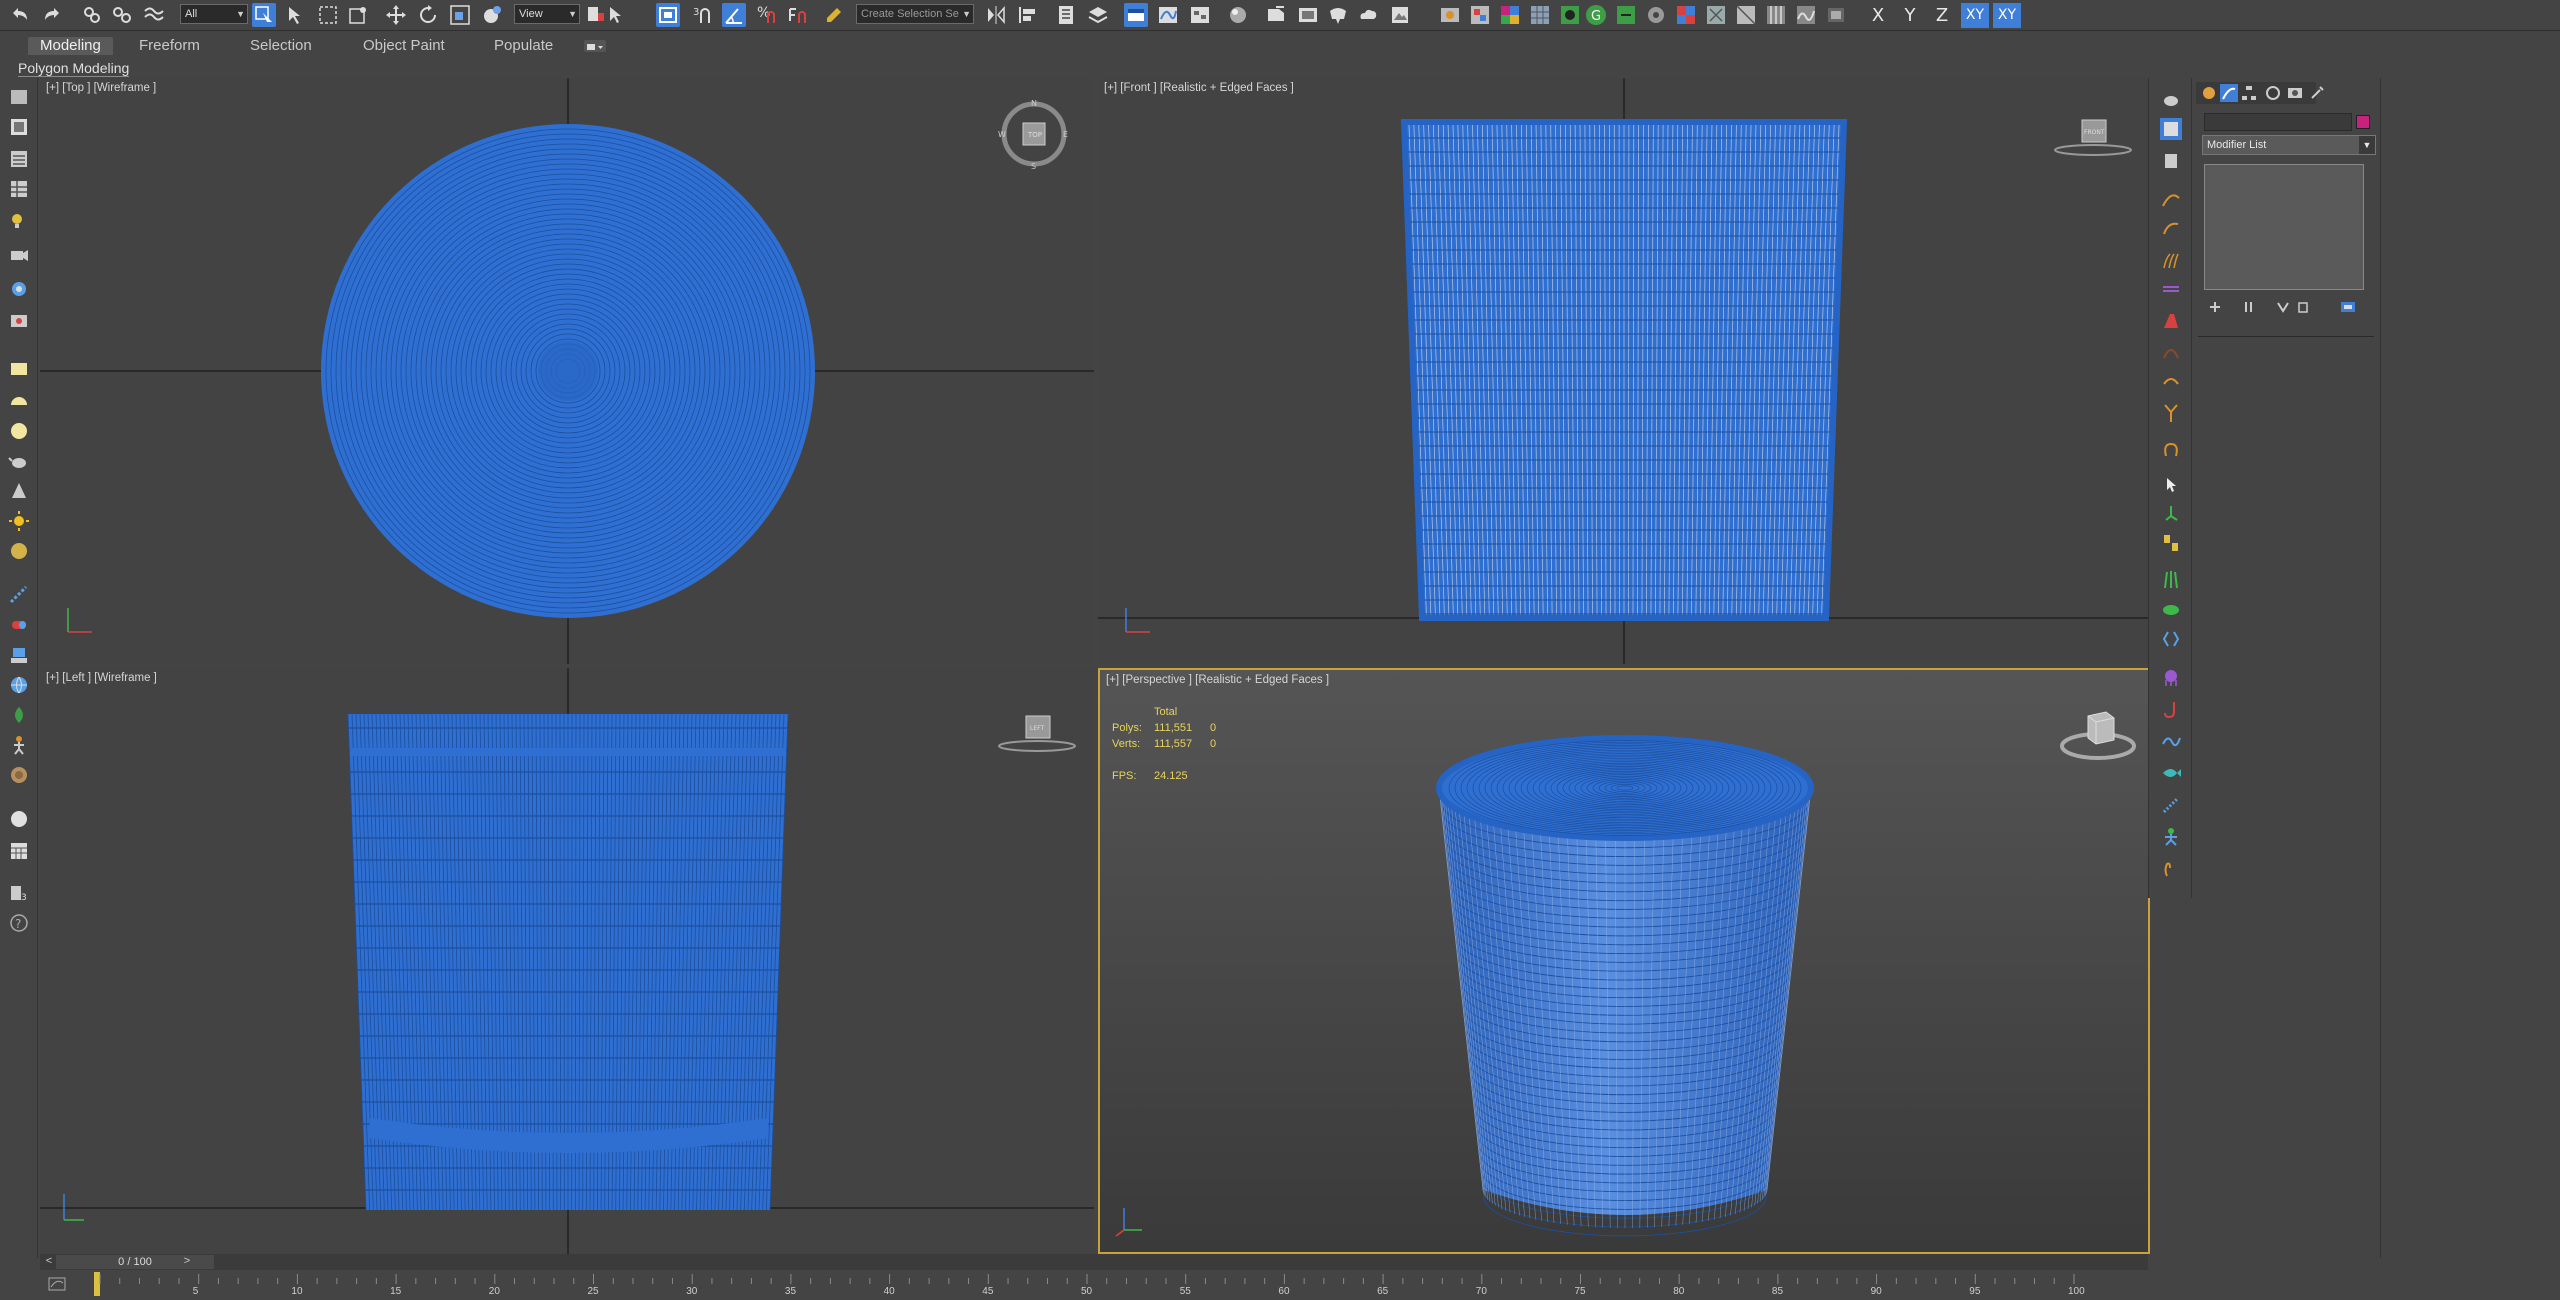 This screenshot has height=1300, width=2560. Describe the element at coordinates (92, 15) in the screenshot. I see `link-icon` at that location.